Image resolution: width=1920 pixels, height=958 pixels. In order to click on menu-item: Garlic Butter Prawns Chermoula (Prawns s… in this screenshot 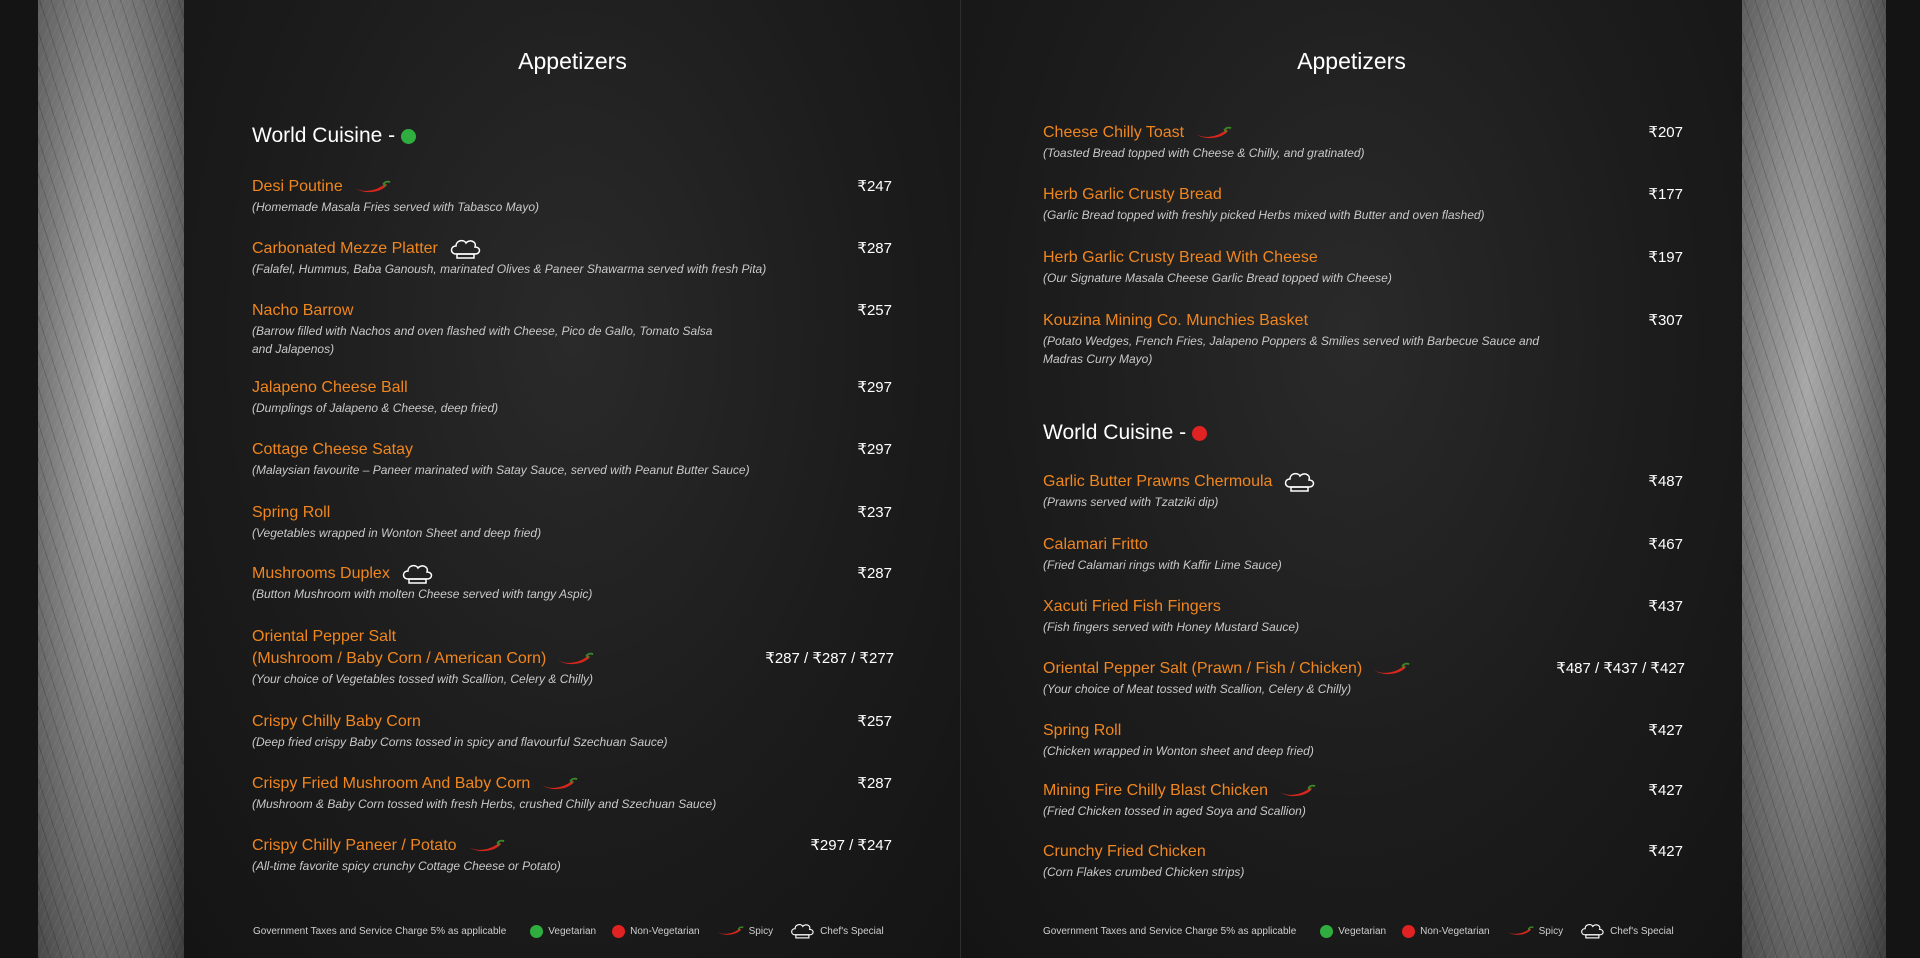, I will do `click(1363, 491)`.